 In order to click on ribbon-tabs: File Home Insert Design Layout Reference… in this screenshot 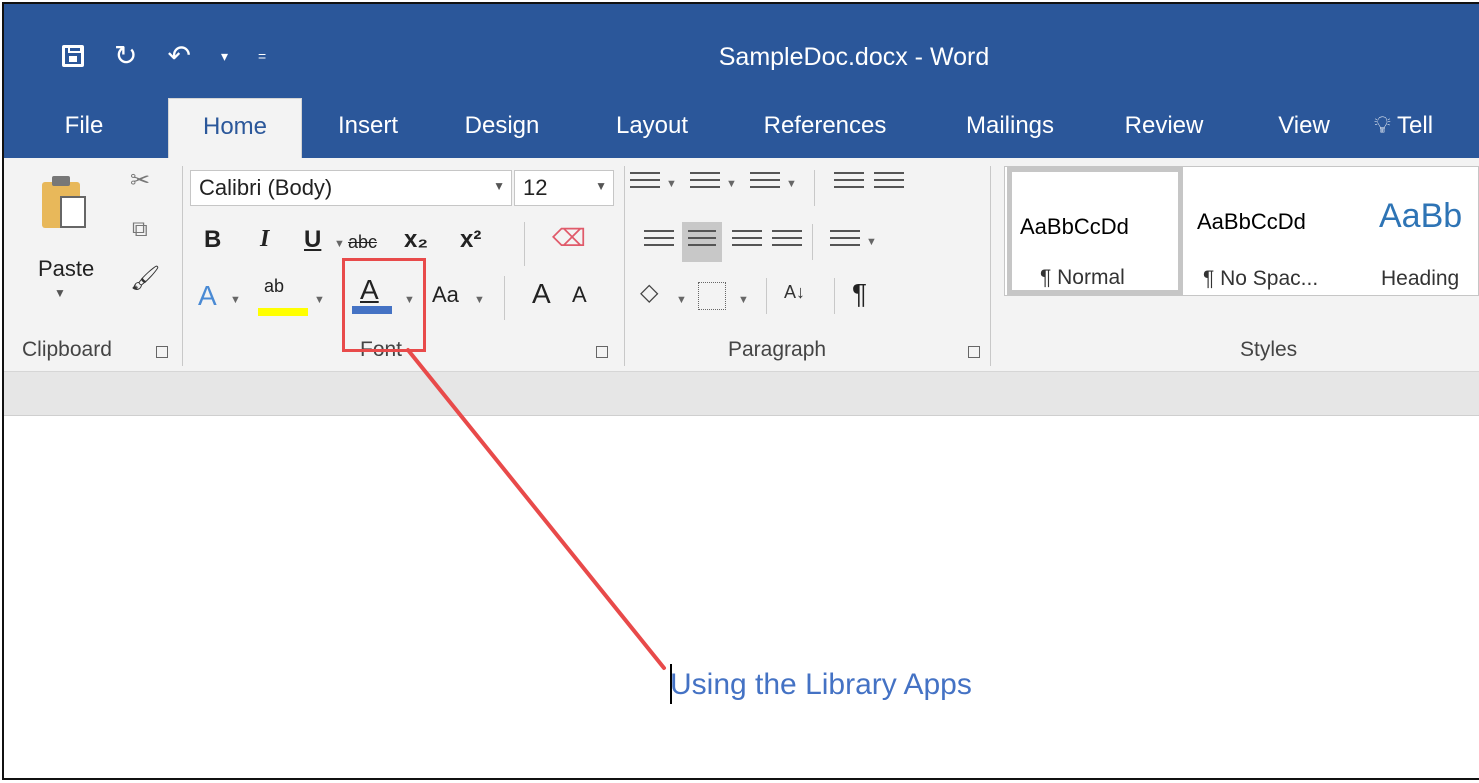, I will do `click(741, 126)`.